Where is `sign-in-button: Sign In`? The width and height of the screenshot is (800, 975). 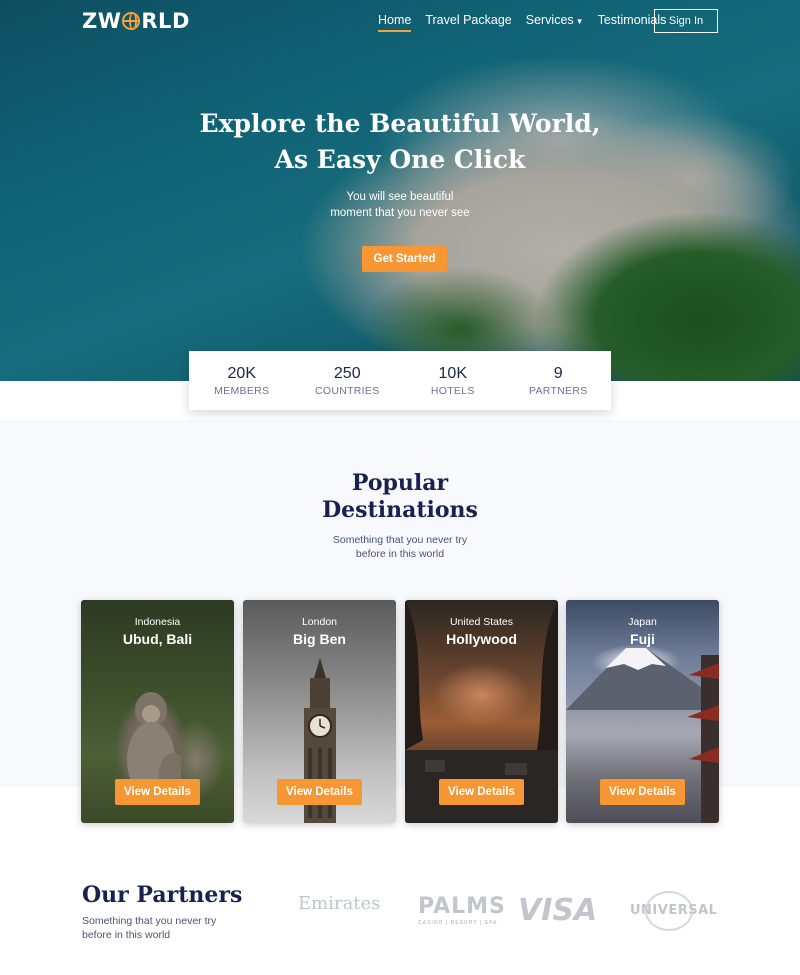 sign-in-button: Sign In is located at coordinates (686, 21).